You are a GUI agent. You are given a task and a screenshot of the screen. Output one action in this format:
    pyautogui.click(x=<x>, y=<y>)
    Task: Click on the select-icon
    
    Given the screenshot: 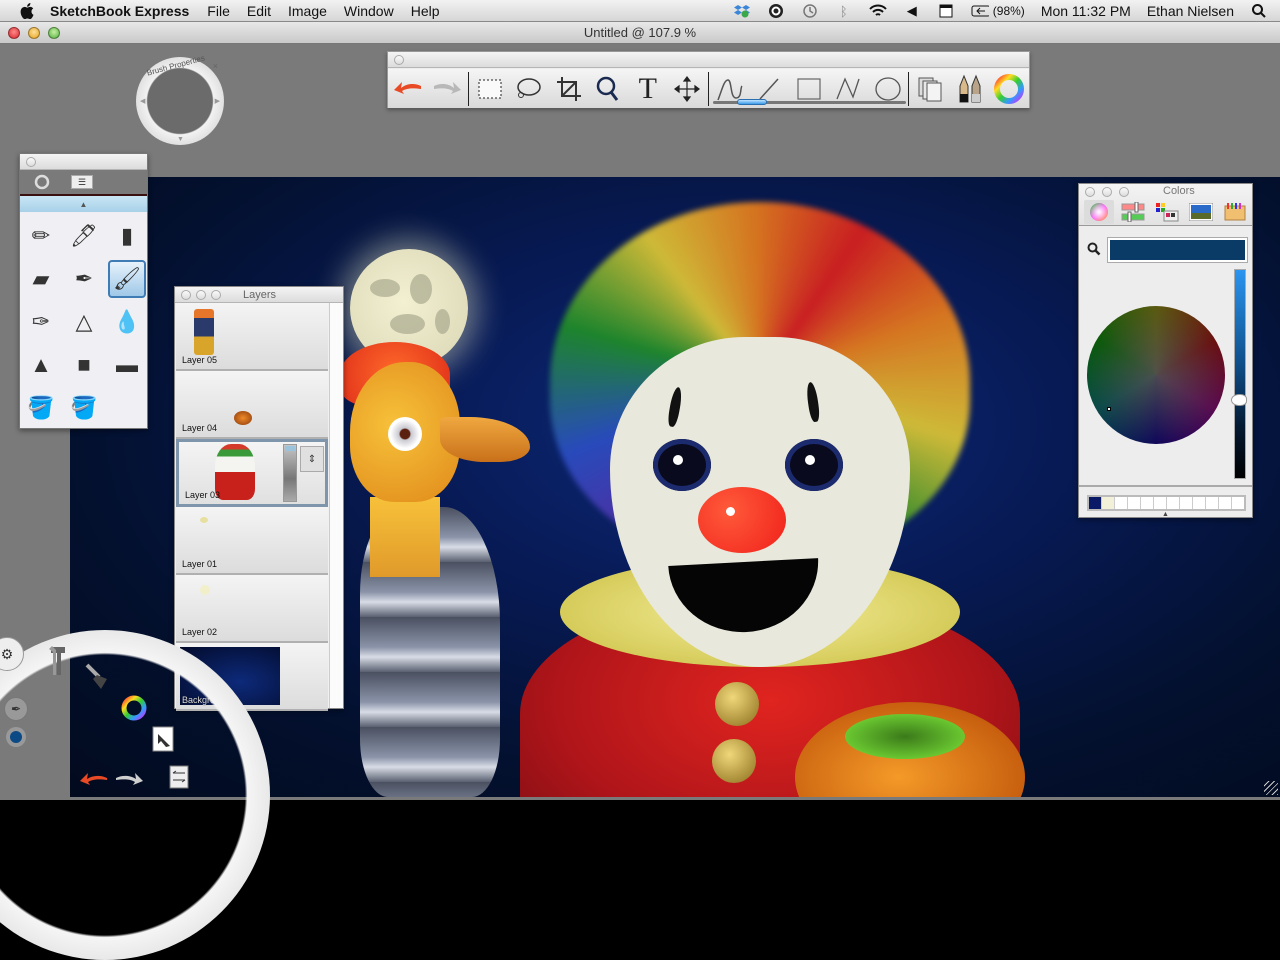 What is the action you would take?
    pyautogui.click(x=163, y=739)
    